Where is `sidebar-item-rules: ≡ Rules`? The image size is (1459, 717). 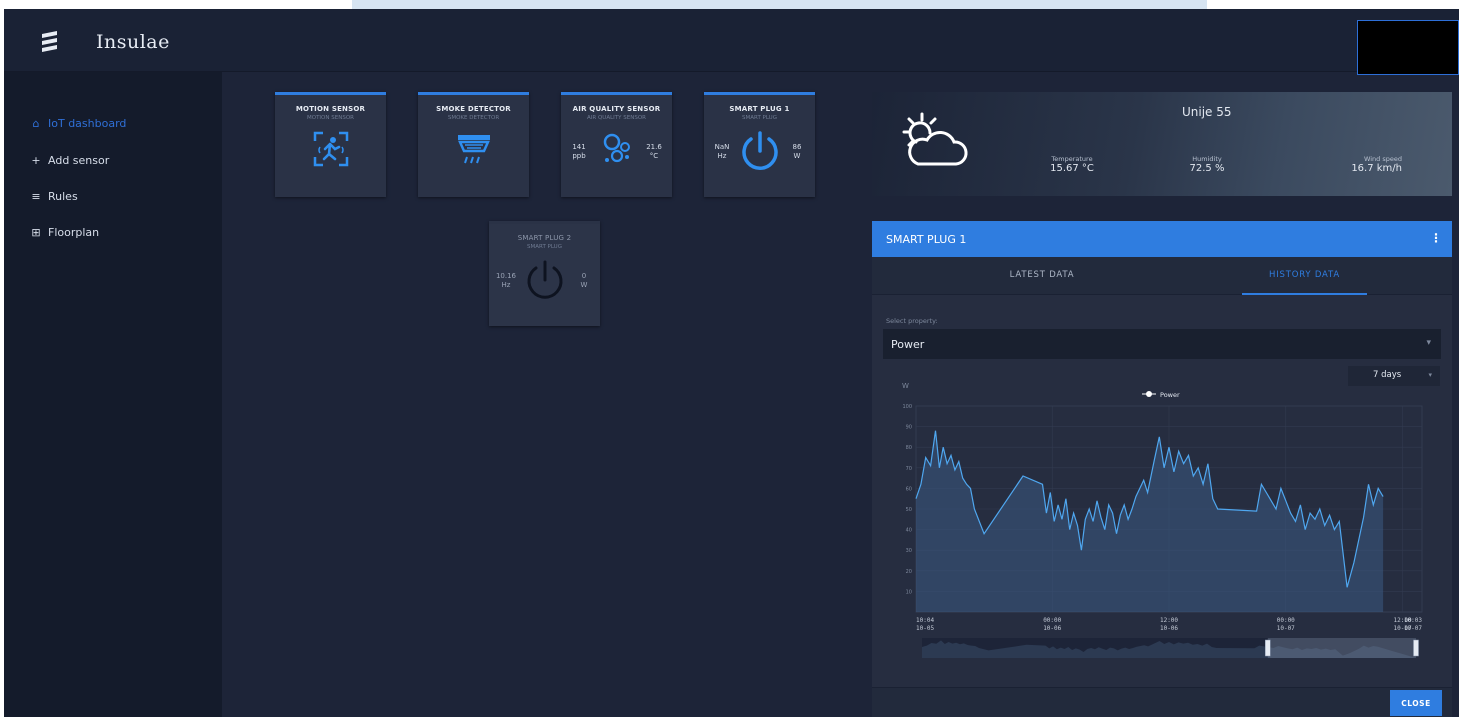 sidebar-item-rules: ≡ Rules is located at coordinates (54, 196).